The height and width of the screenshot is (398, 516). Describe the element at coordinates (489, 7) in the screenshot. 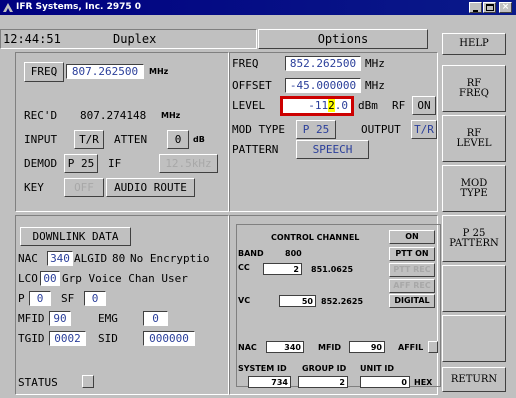

I see `maximize-icon` at that location.